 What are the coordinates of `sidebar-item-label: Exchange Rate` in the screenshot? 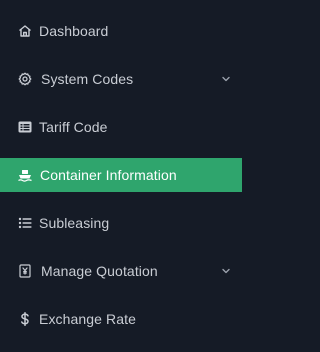 It's located at (88, 319).